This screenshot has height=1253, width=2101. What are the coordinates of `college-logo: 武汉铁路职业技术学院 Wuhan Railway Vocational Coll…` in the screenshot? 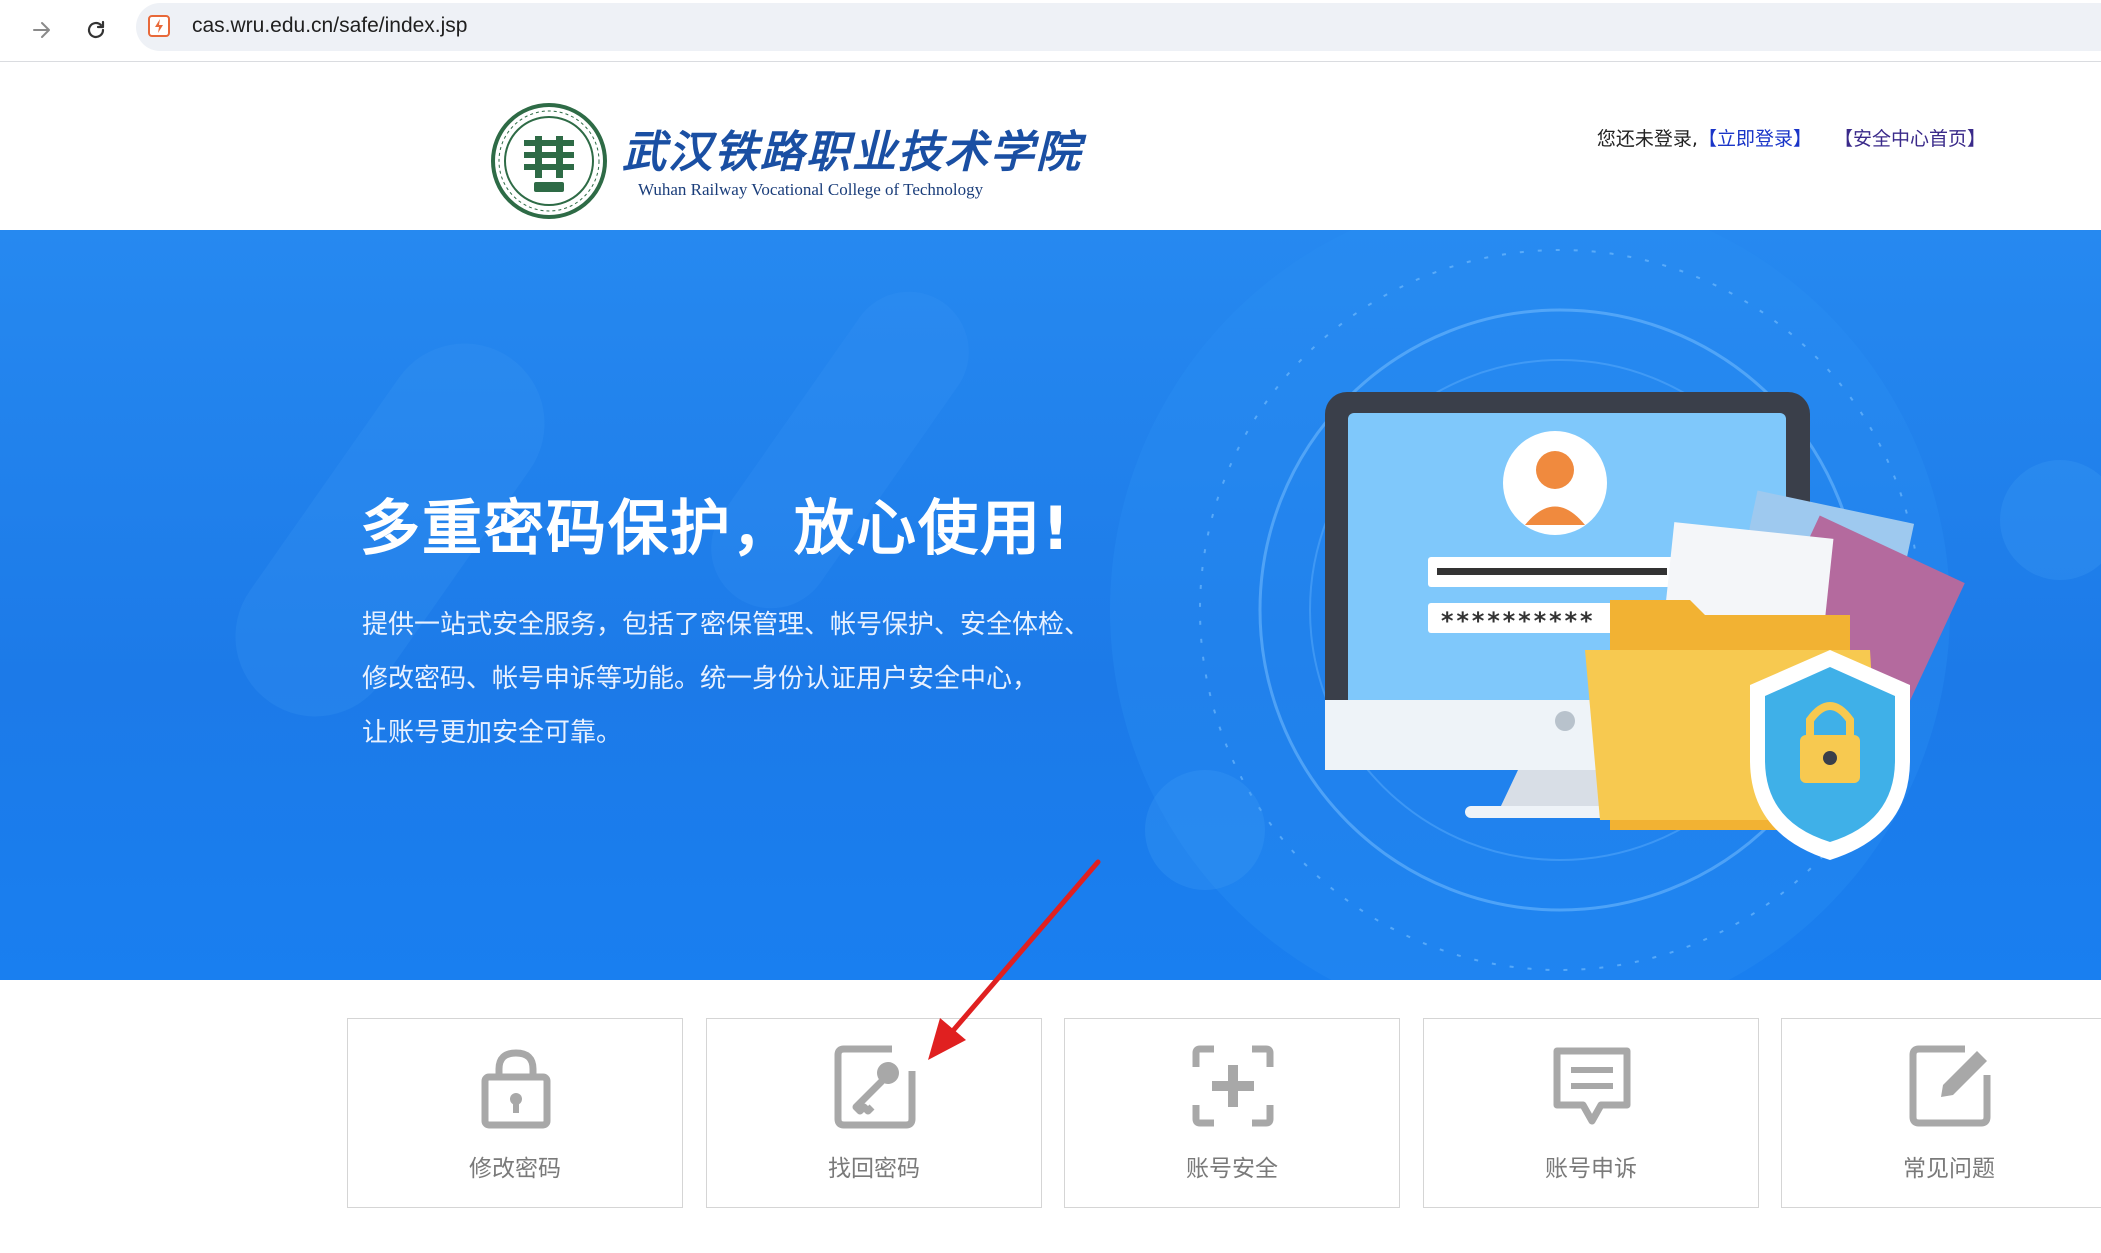 It's located at (785, 162).